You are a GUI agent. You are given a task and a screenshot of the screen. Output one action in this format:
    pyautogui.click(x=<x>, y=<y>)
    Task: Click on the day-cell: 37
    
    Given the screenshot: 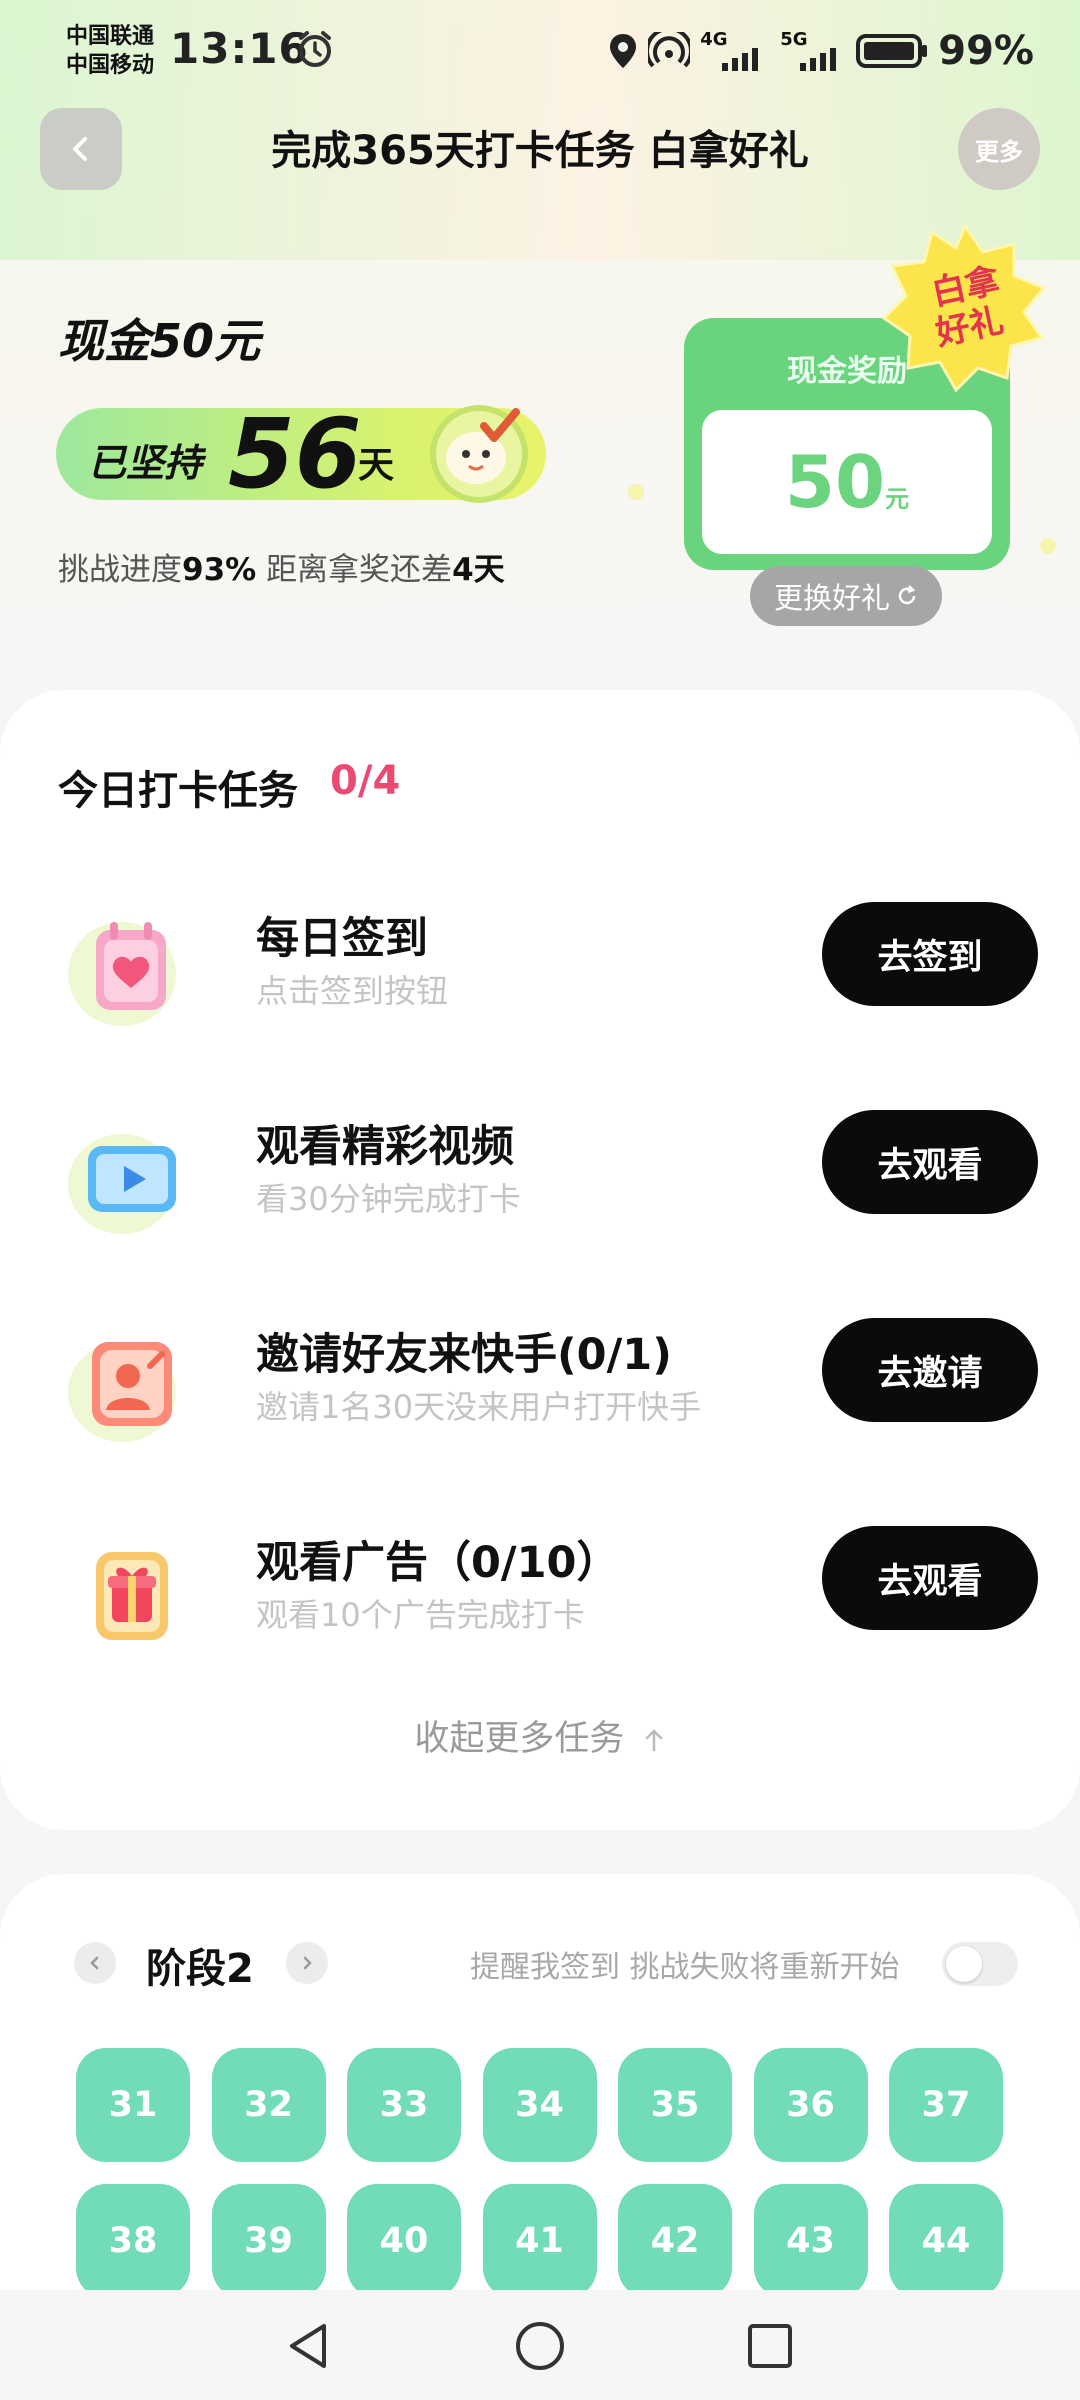 What is the action you would take?
    pyautogui.click(x=946, y=2105)
    